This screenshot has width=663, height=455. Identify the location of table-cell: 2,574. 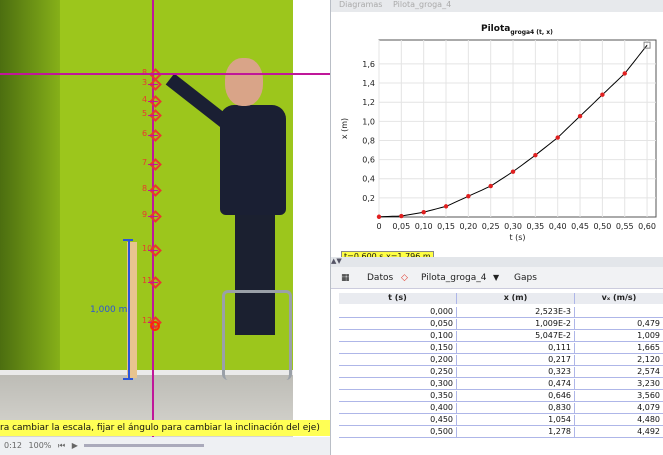
(619, 372).